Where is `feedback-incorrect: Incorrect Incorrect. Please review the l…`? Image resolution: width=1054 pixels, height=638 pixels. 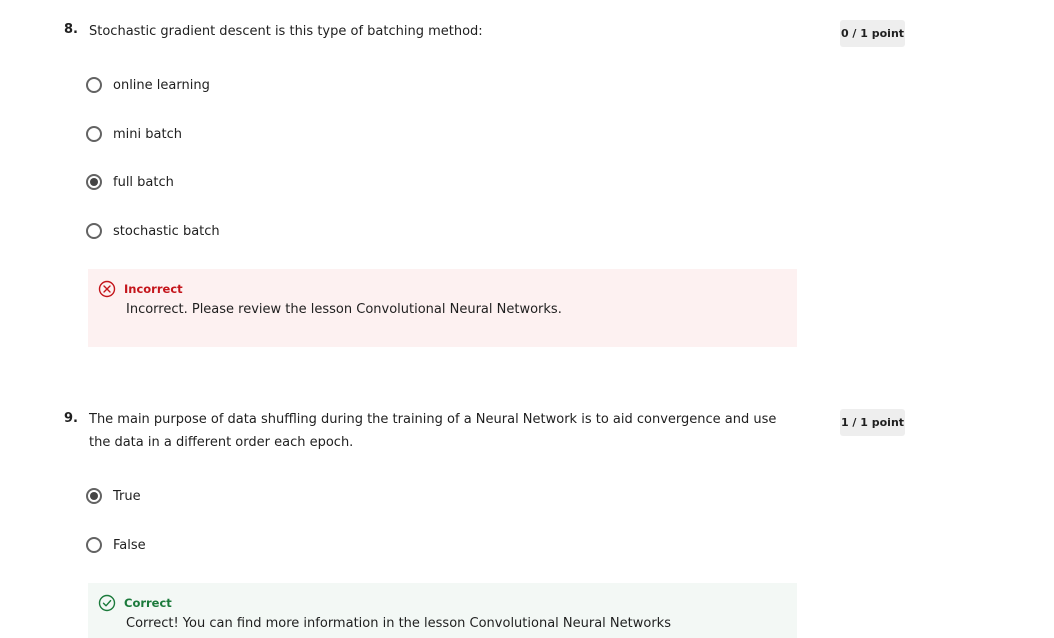 feedback-incorrect: Incorrect Incorrect. Please review the l… is located at coordinates (442, 308).